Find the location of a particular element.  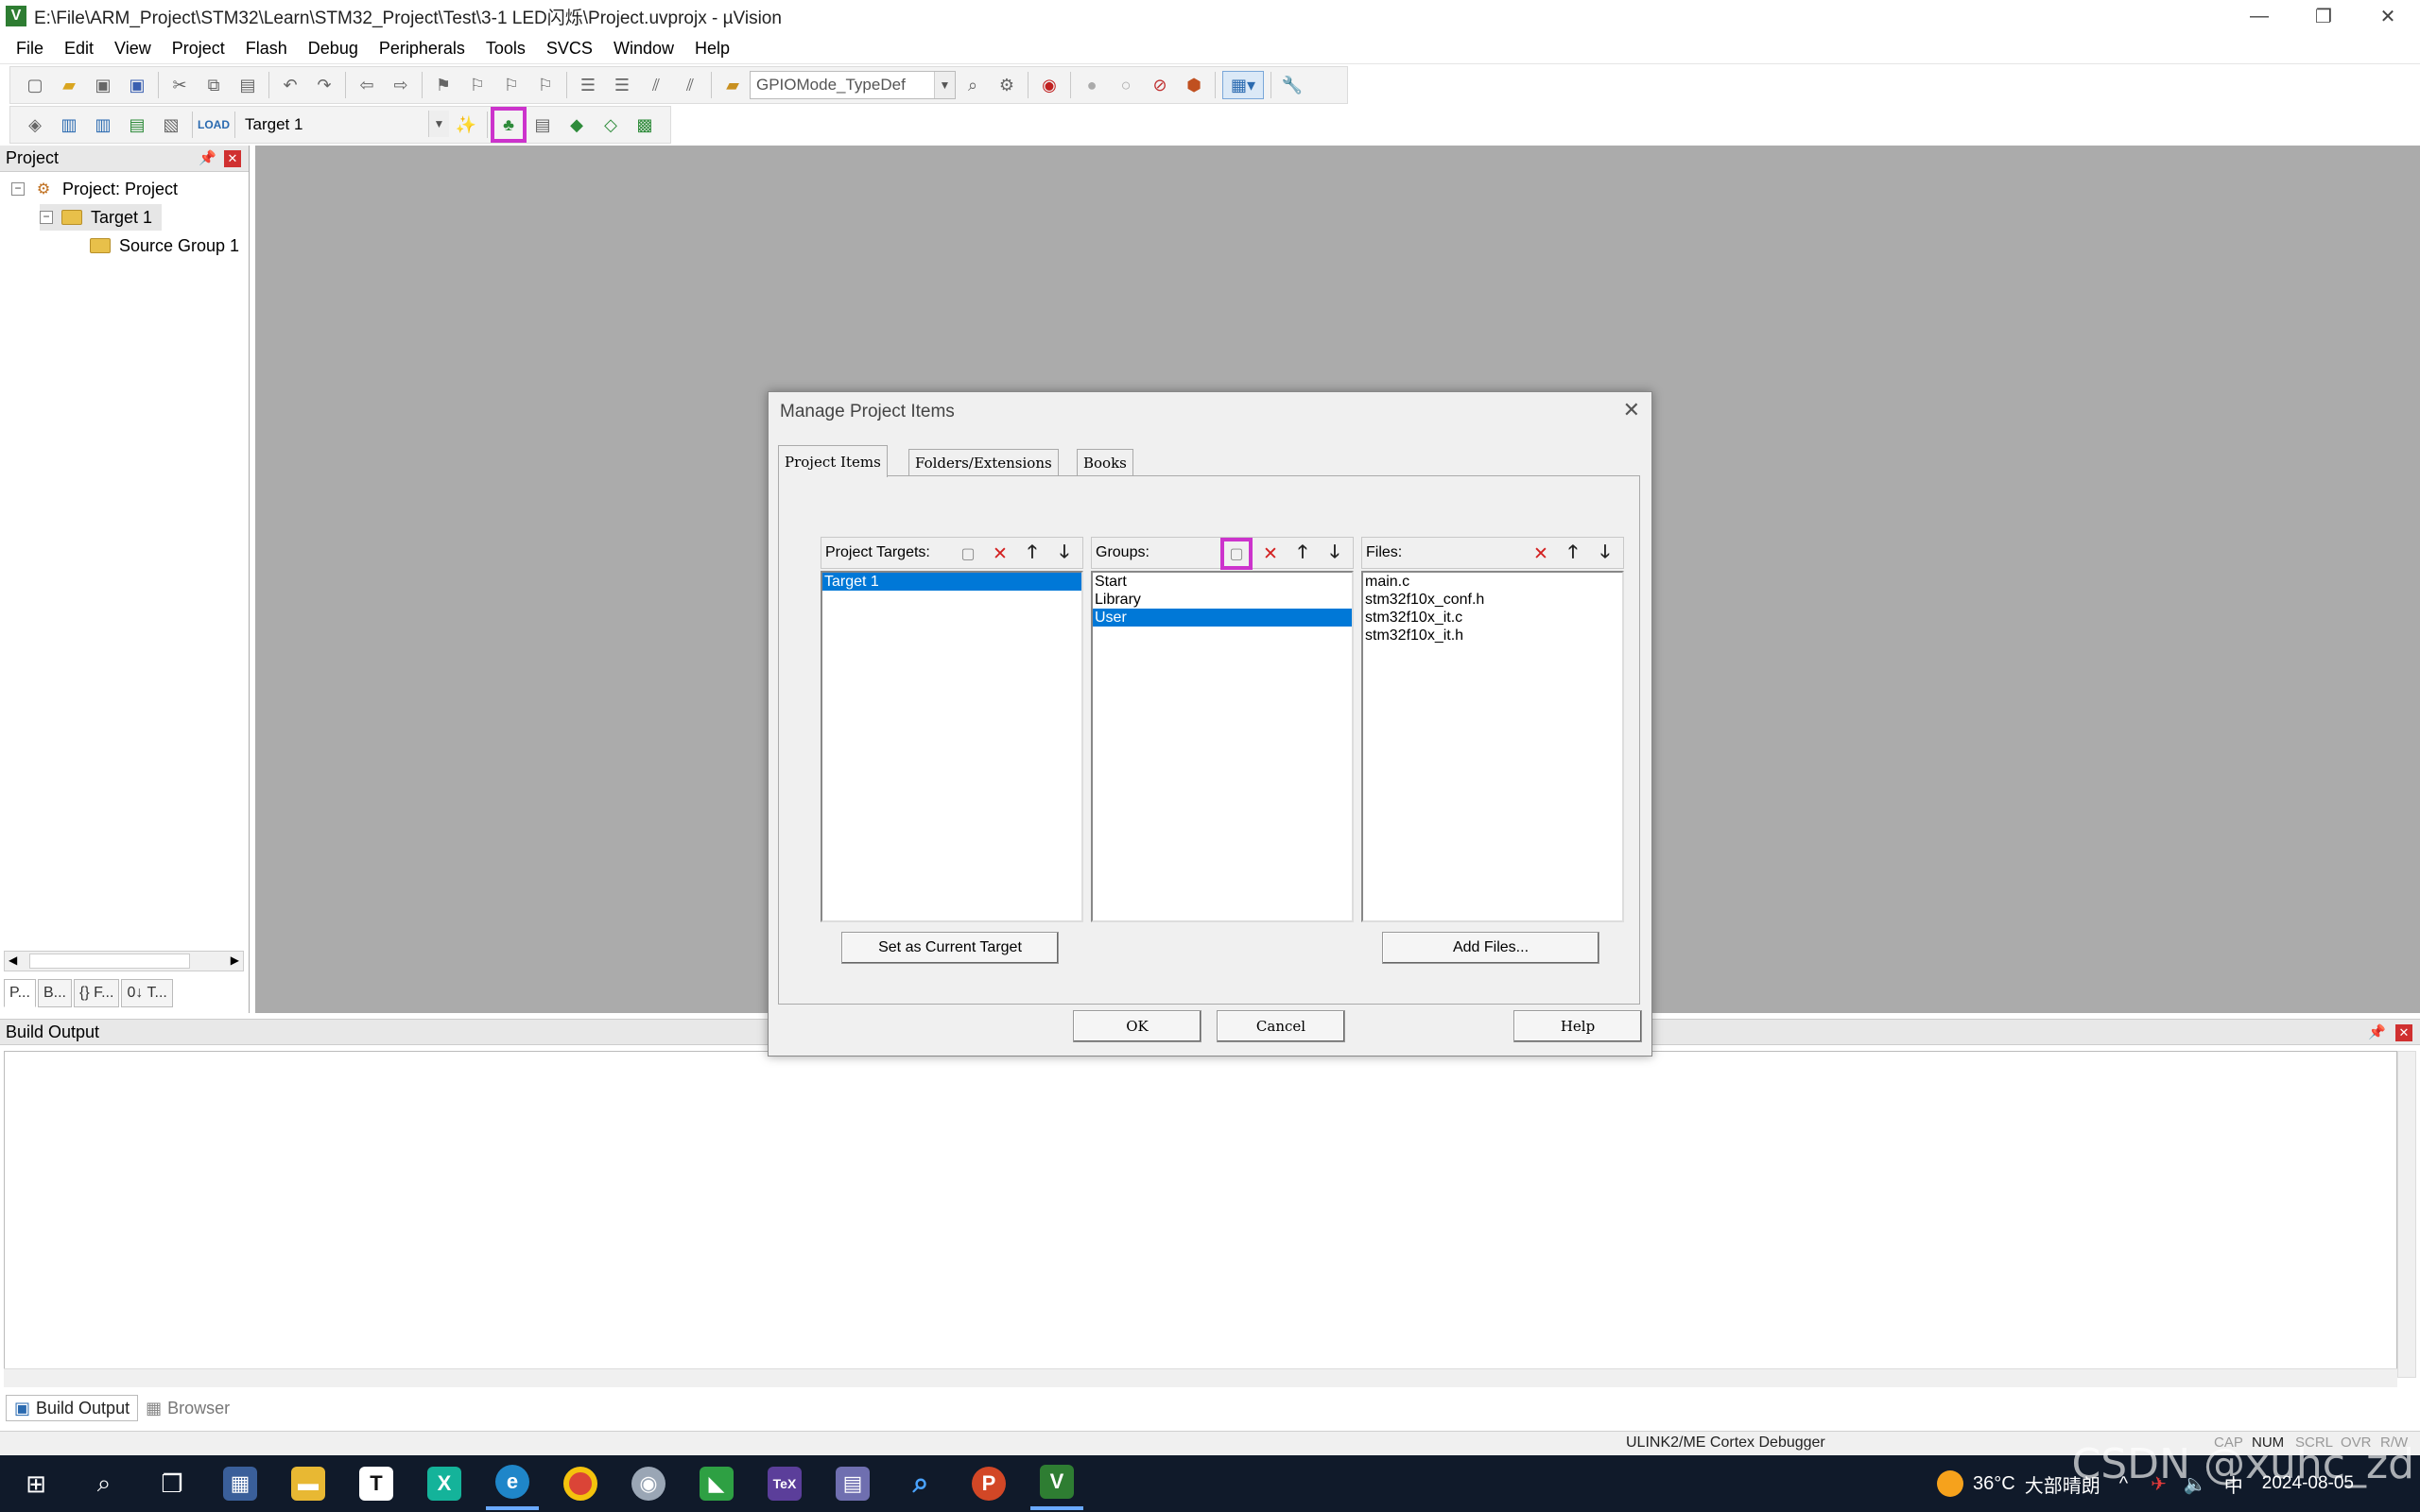

restore-button: ❐ is located at coordinates (2323, 16).